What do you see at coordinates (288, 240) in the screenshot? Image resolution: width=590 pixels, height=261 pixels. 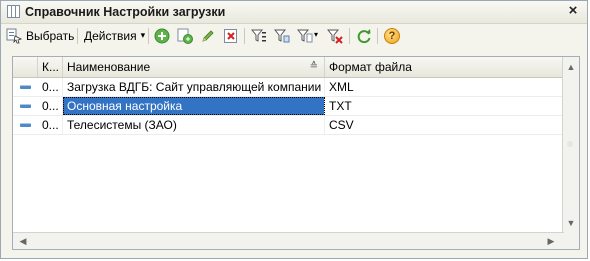 I see `horizontal-scrollbar: ◀ ▶` at bounding box center [288, 240].